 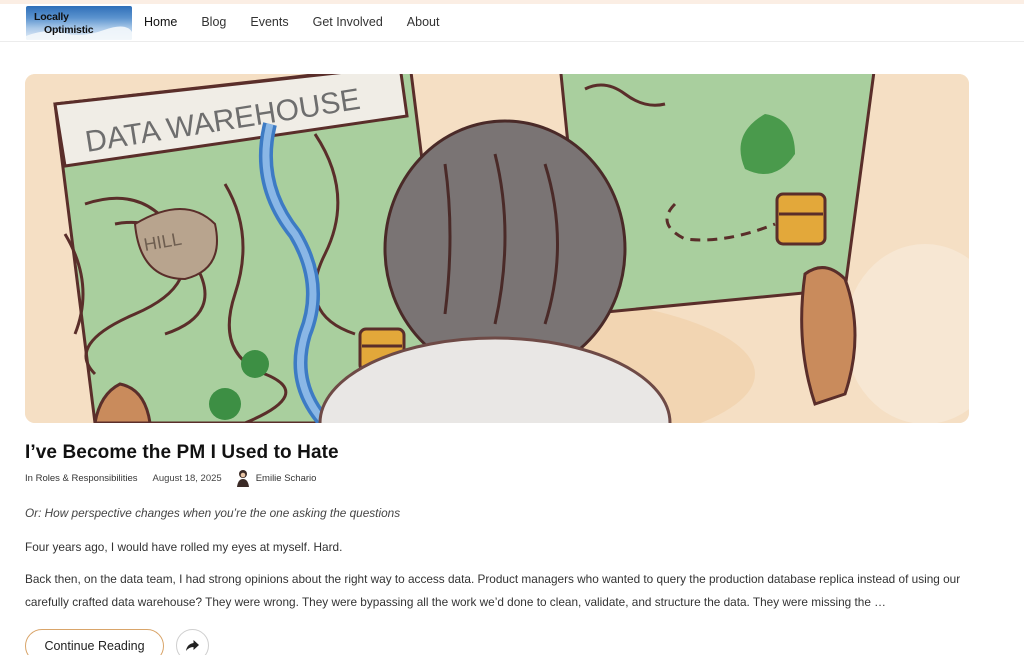 I want to click on logo-text-line1: Locally, so click(x=51, y=17).